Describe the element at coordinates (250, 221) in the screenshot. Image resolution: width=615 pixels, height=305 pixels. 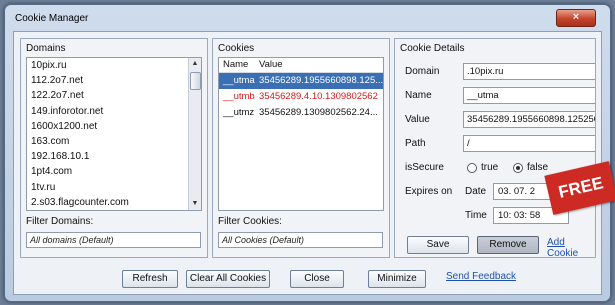
I see `filter-cookies-label: Filter Cookies:` at that location.